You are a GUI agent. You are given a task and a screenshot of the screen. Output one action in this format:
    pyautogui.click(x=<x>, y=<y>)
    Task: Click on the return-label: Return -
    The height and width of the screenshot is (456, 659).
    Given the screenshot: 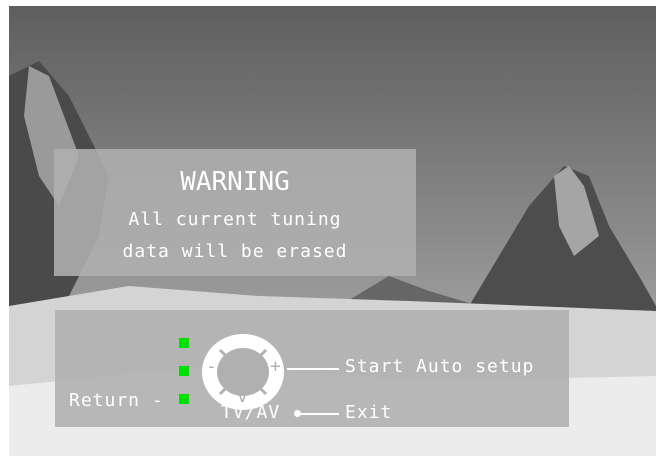 What is the action you would take?
    pyautogui.click(x=116, y=400)
    